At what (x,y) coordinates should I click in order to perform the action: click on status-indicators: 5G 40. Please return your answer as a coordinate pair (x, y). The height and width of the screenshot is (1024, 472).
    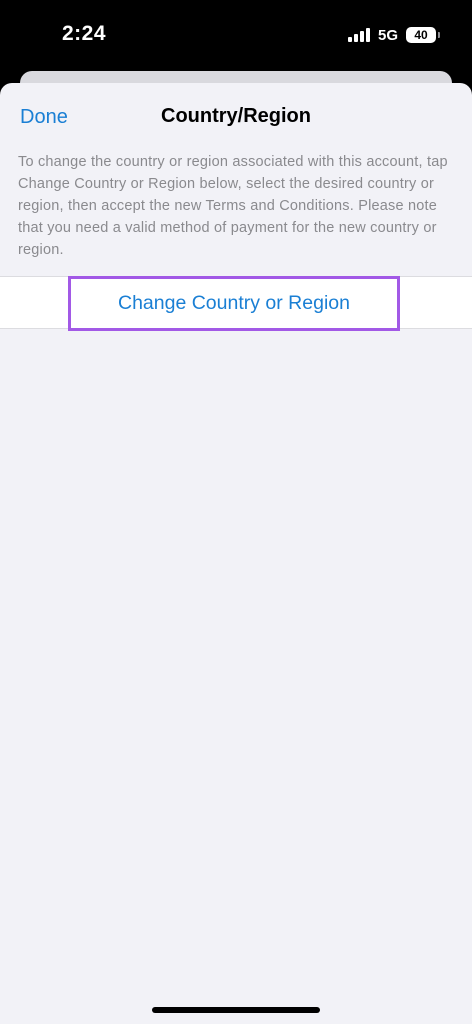
    Looking at the image, I should click on (393, 35).